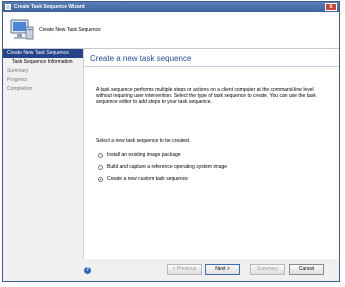 The image size is (345, 287). Describe the element at coordinates (144, 155) in the screenshot. I see `option-label: Install an existing image package` at that location.